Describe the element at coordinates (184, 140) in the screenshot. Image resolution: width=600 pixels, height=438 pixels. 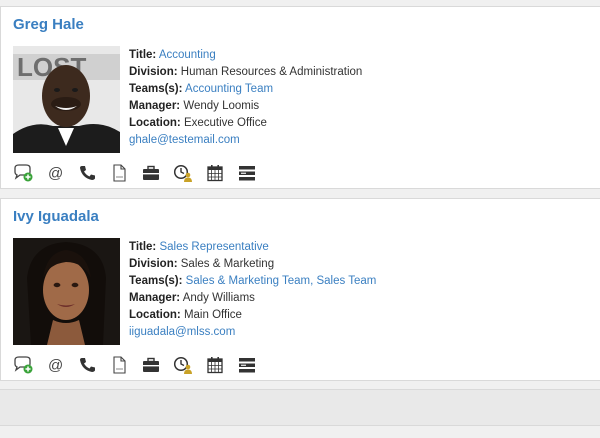
I see `email-link: ghale@testemail.com` at that location.